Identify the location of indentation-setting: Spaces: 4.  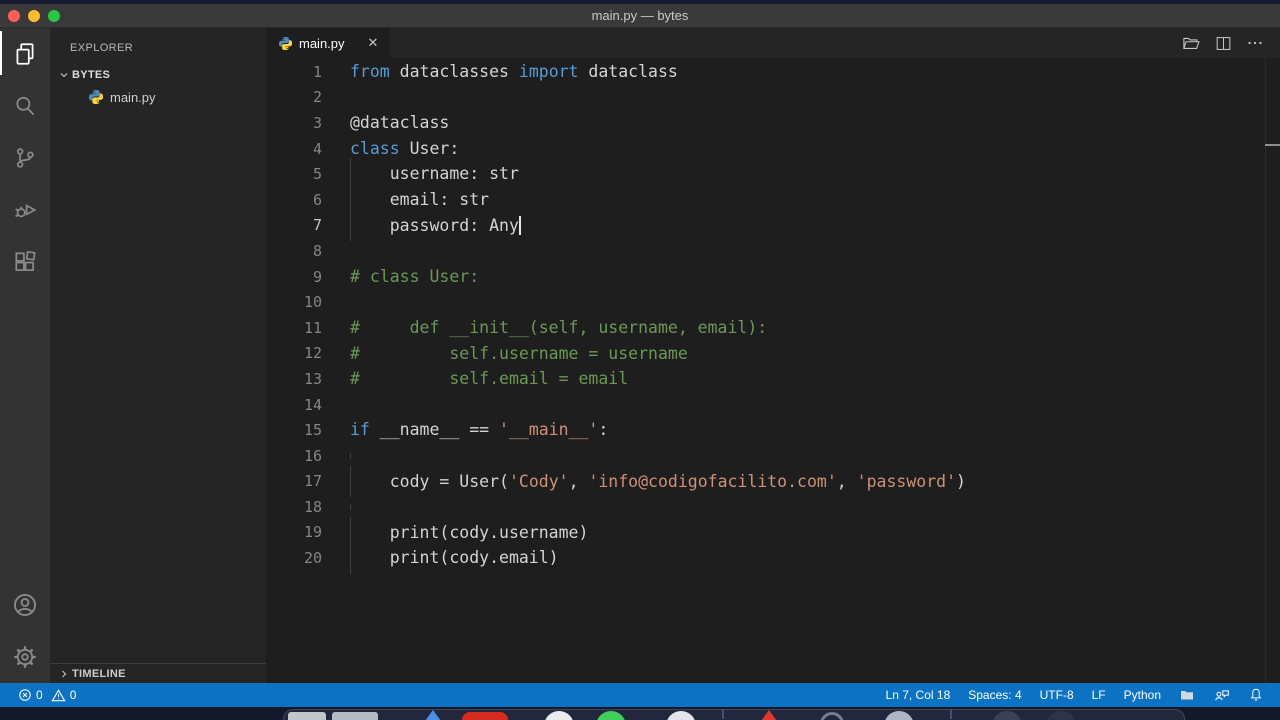
(994, 695).